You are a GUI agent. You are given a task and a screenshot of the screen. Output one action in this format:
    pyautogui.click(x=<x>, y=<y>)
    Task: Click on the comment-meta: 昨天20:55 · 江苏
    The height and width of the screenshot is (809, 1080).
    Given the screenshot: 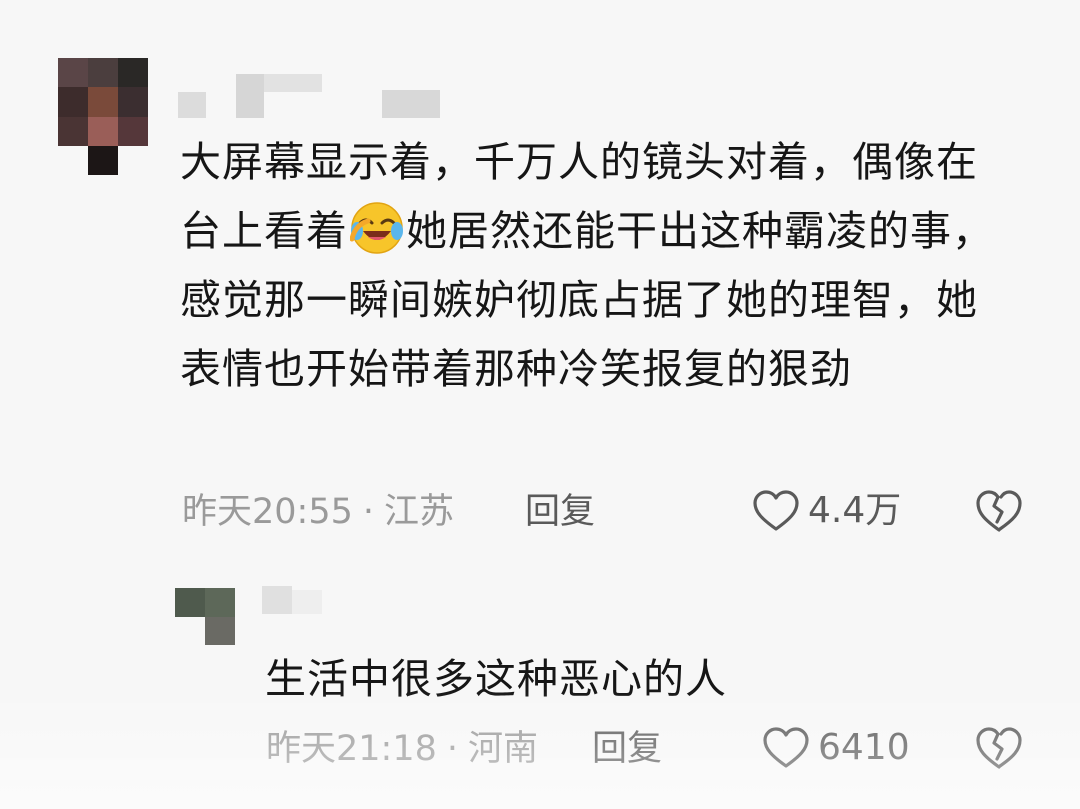 What is the action you would take?
    pyautogui.click(x=318, y=512)
    